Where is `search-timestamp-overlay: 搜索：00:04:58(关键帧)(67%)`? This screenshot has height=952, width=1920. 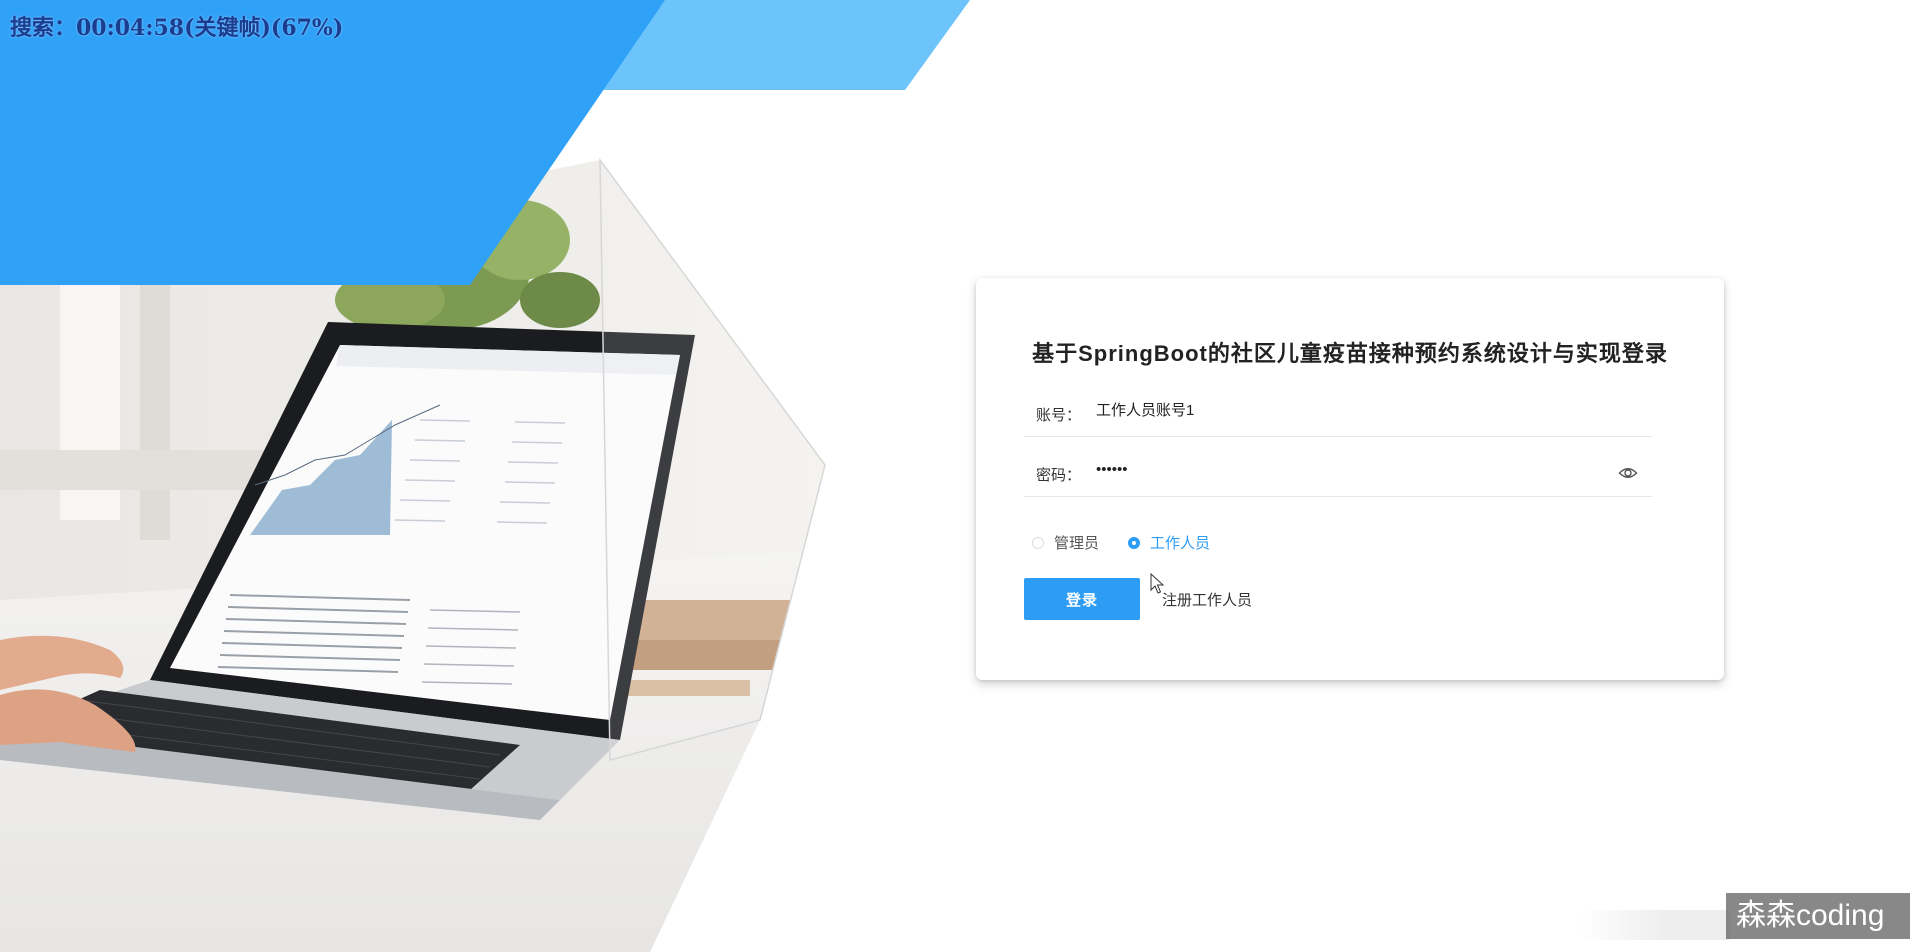
search-timestamp-overlay: 搜索：00:04:58(关键帧)(67%) is located at coordinates (177, 28).